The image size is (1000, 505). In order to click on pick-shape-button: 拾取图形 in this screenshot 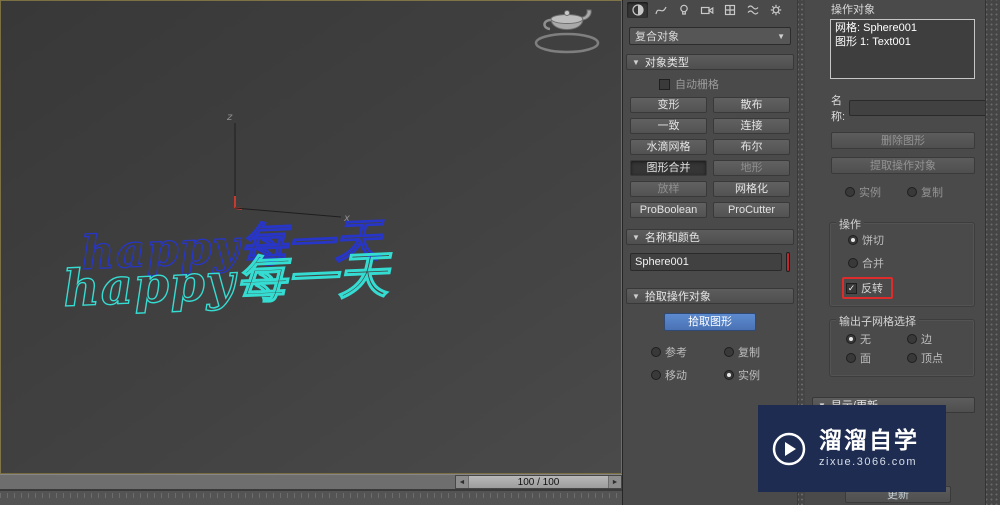, I will do `click(710, 322)`.